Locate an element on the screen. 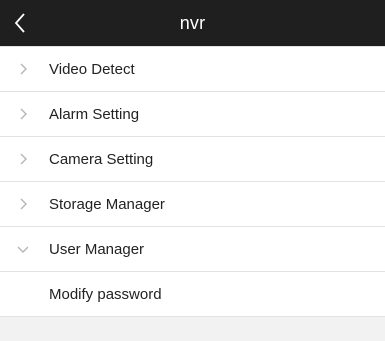  submenu-item-modify-password: Modify password is located at coordinates (192, 294).